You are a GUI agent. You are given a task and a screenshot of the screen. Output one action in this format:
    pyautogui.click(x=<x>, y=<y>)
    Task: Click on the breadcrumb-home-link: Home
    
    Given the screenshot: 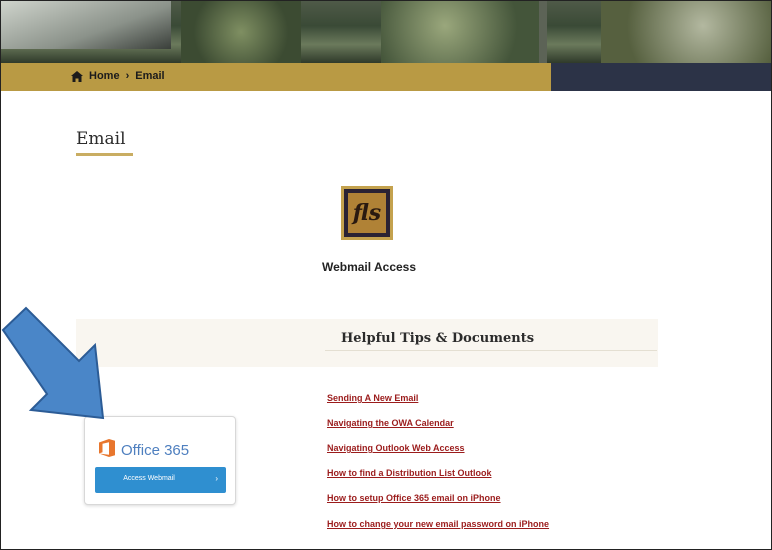 What is the action you would take?
    pyautogui.click(x=104, y=76)
    